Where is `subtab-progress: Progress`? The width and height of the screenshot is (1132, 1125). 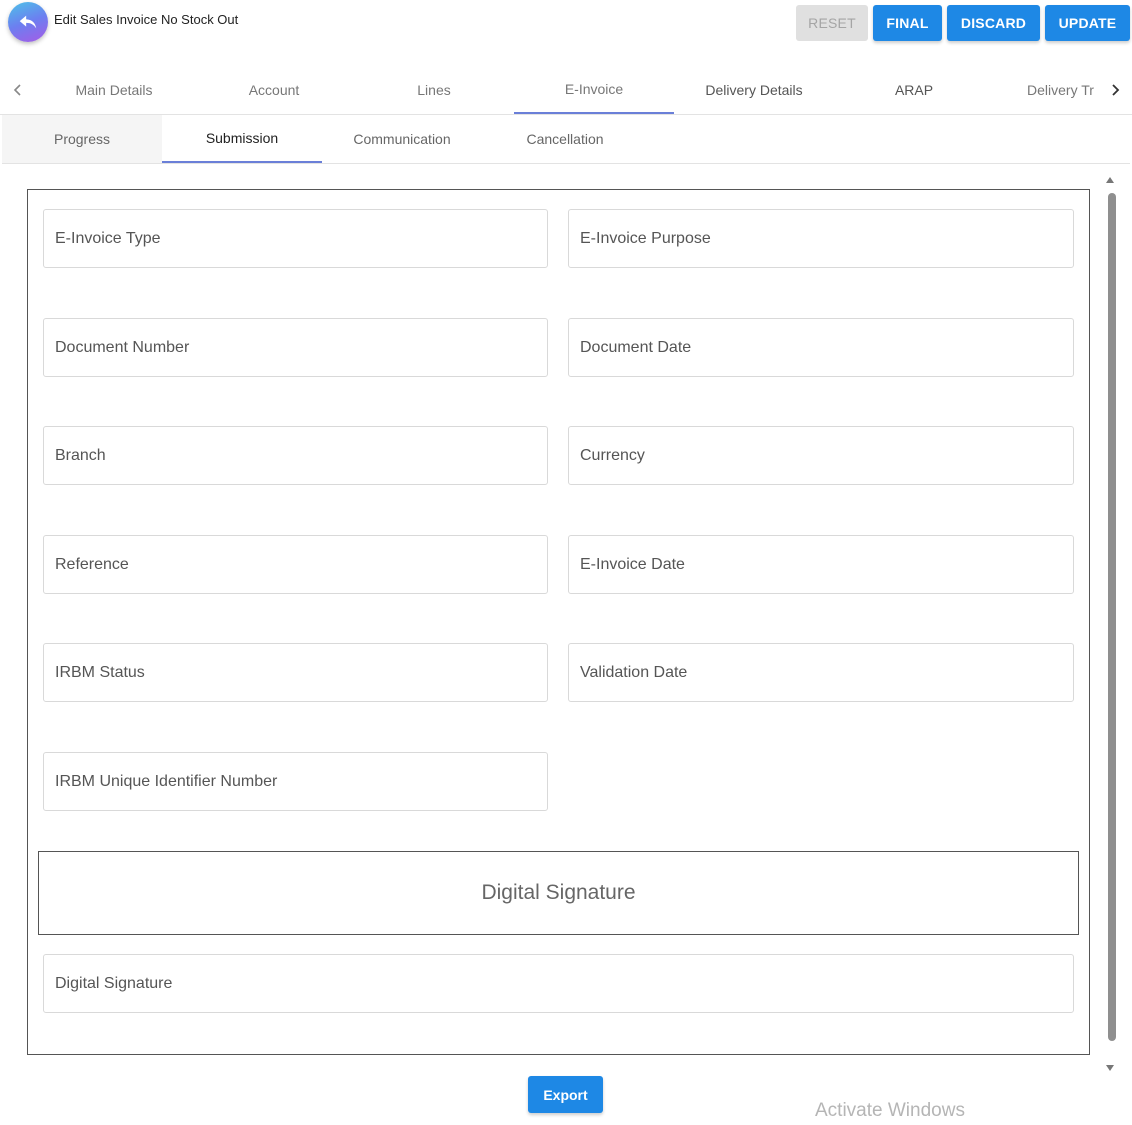
subtab-progress: Progress is located at coordinates (82, 139).